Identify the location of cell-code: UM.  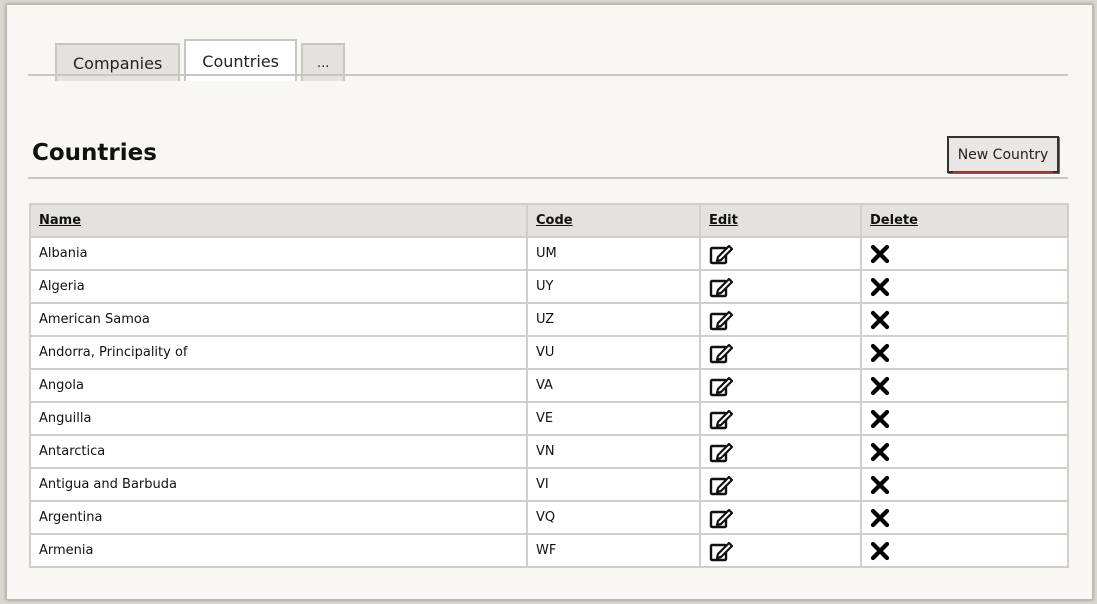
(613, 253).